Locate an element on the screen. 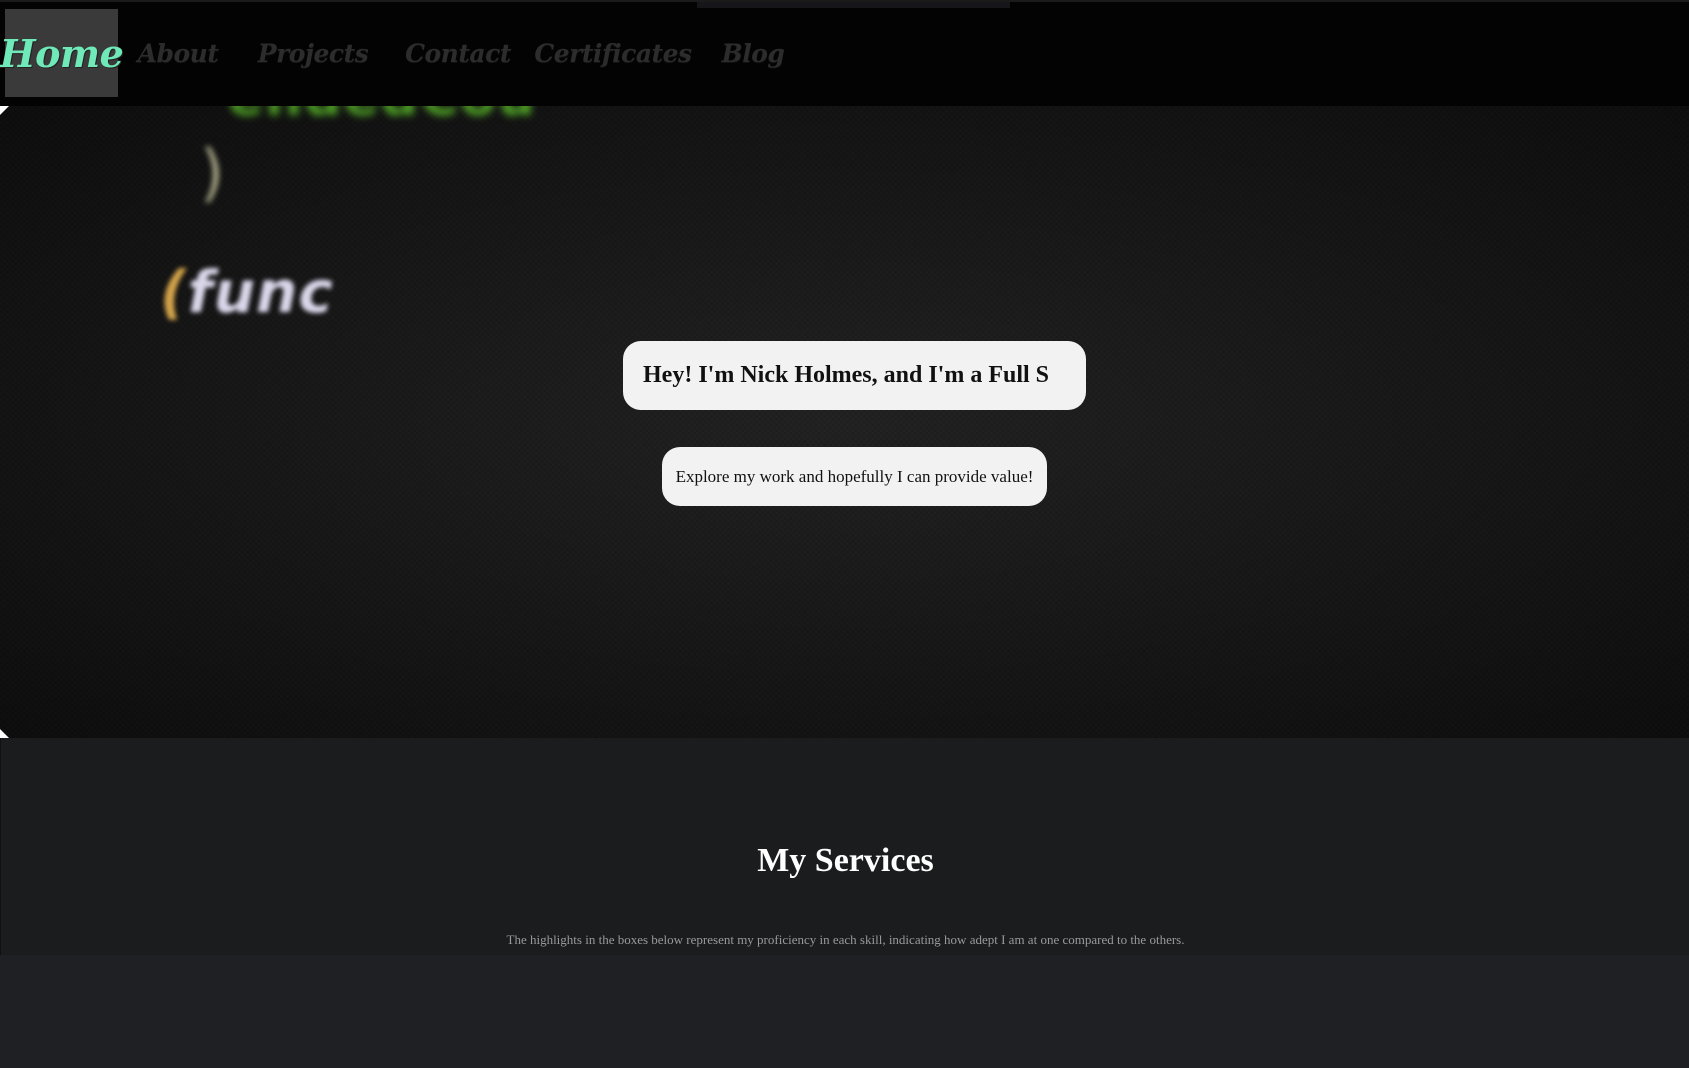 This screenshot has height=1068, width=1689. nav-item-contact: Contact is located at coordinates (458, 53).